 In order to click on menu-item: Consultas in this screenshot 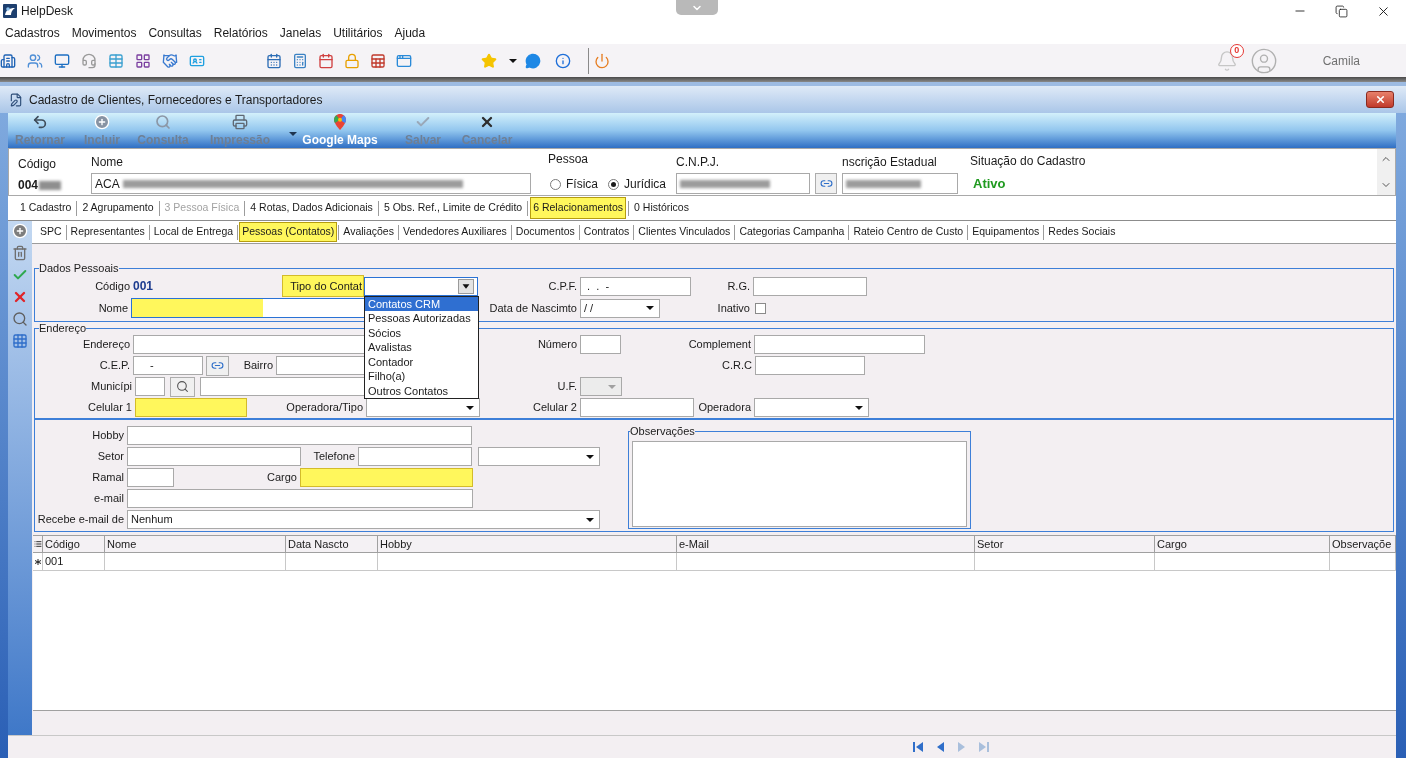, I will do `click(175, 33)`.